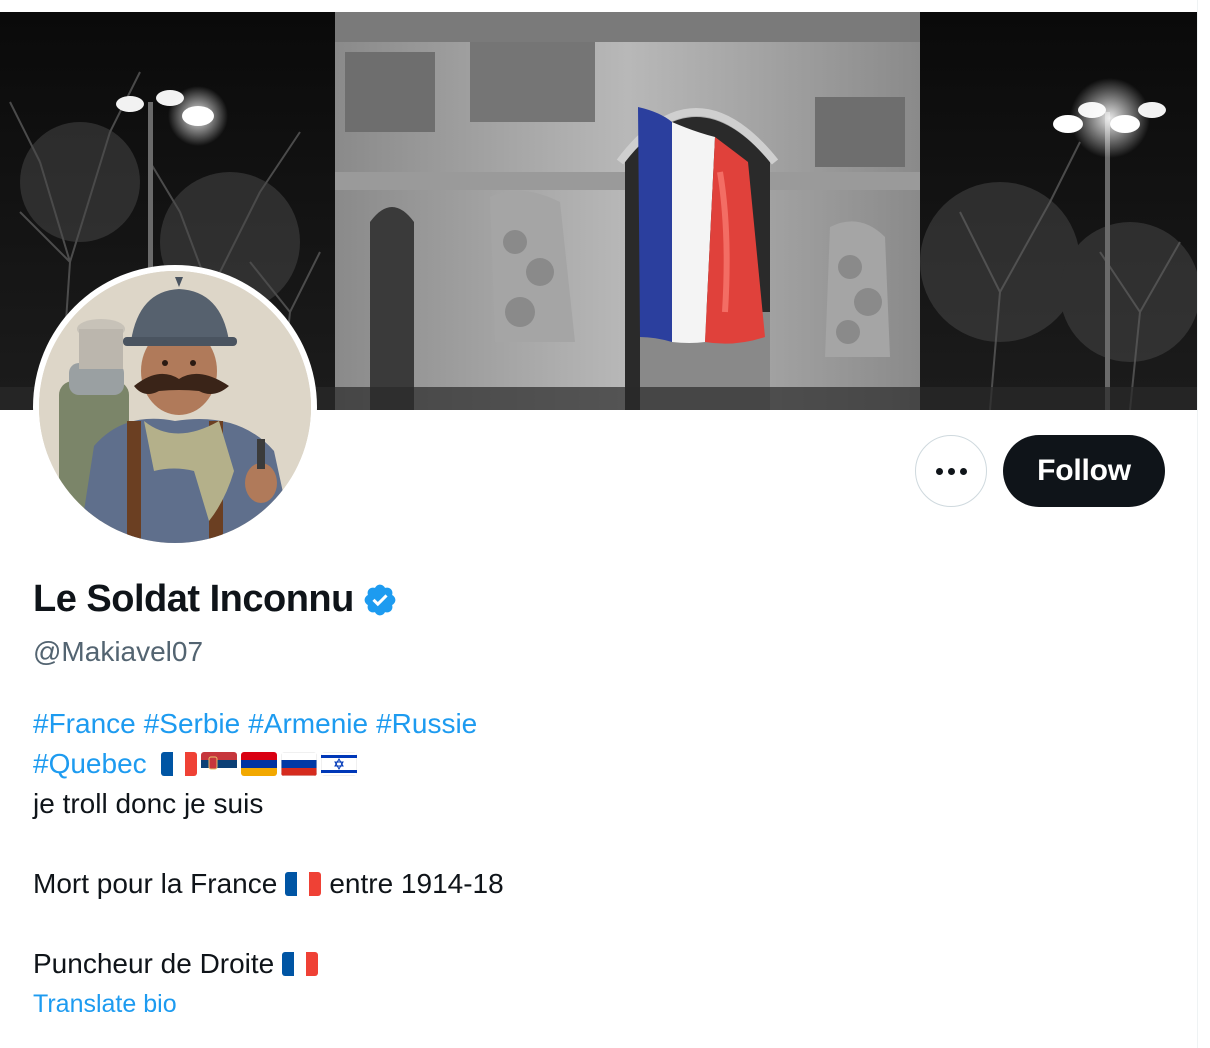  I want to click on hashtag-link: #Russie, so click(426, 724).